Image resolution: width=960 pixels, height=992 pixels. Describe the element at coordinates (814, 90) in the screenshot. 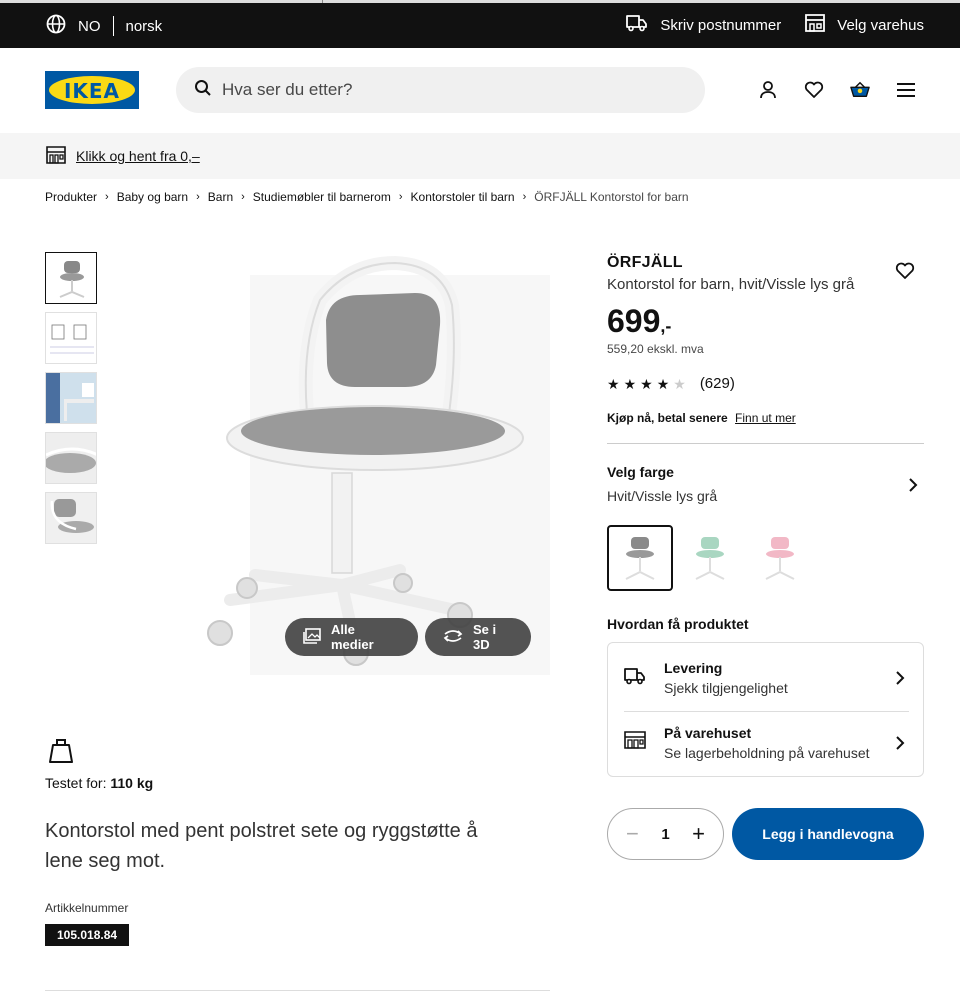

I see `heart-icon` at that location.